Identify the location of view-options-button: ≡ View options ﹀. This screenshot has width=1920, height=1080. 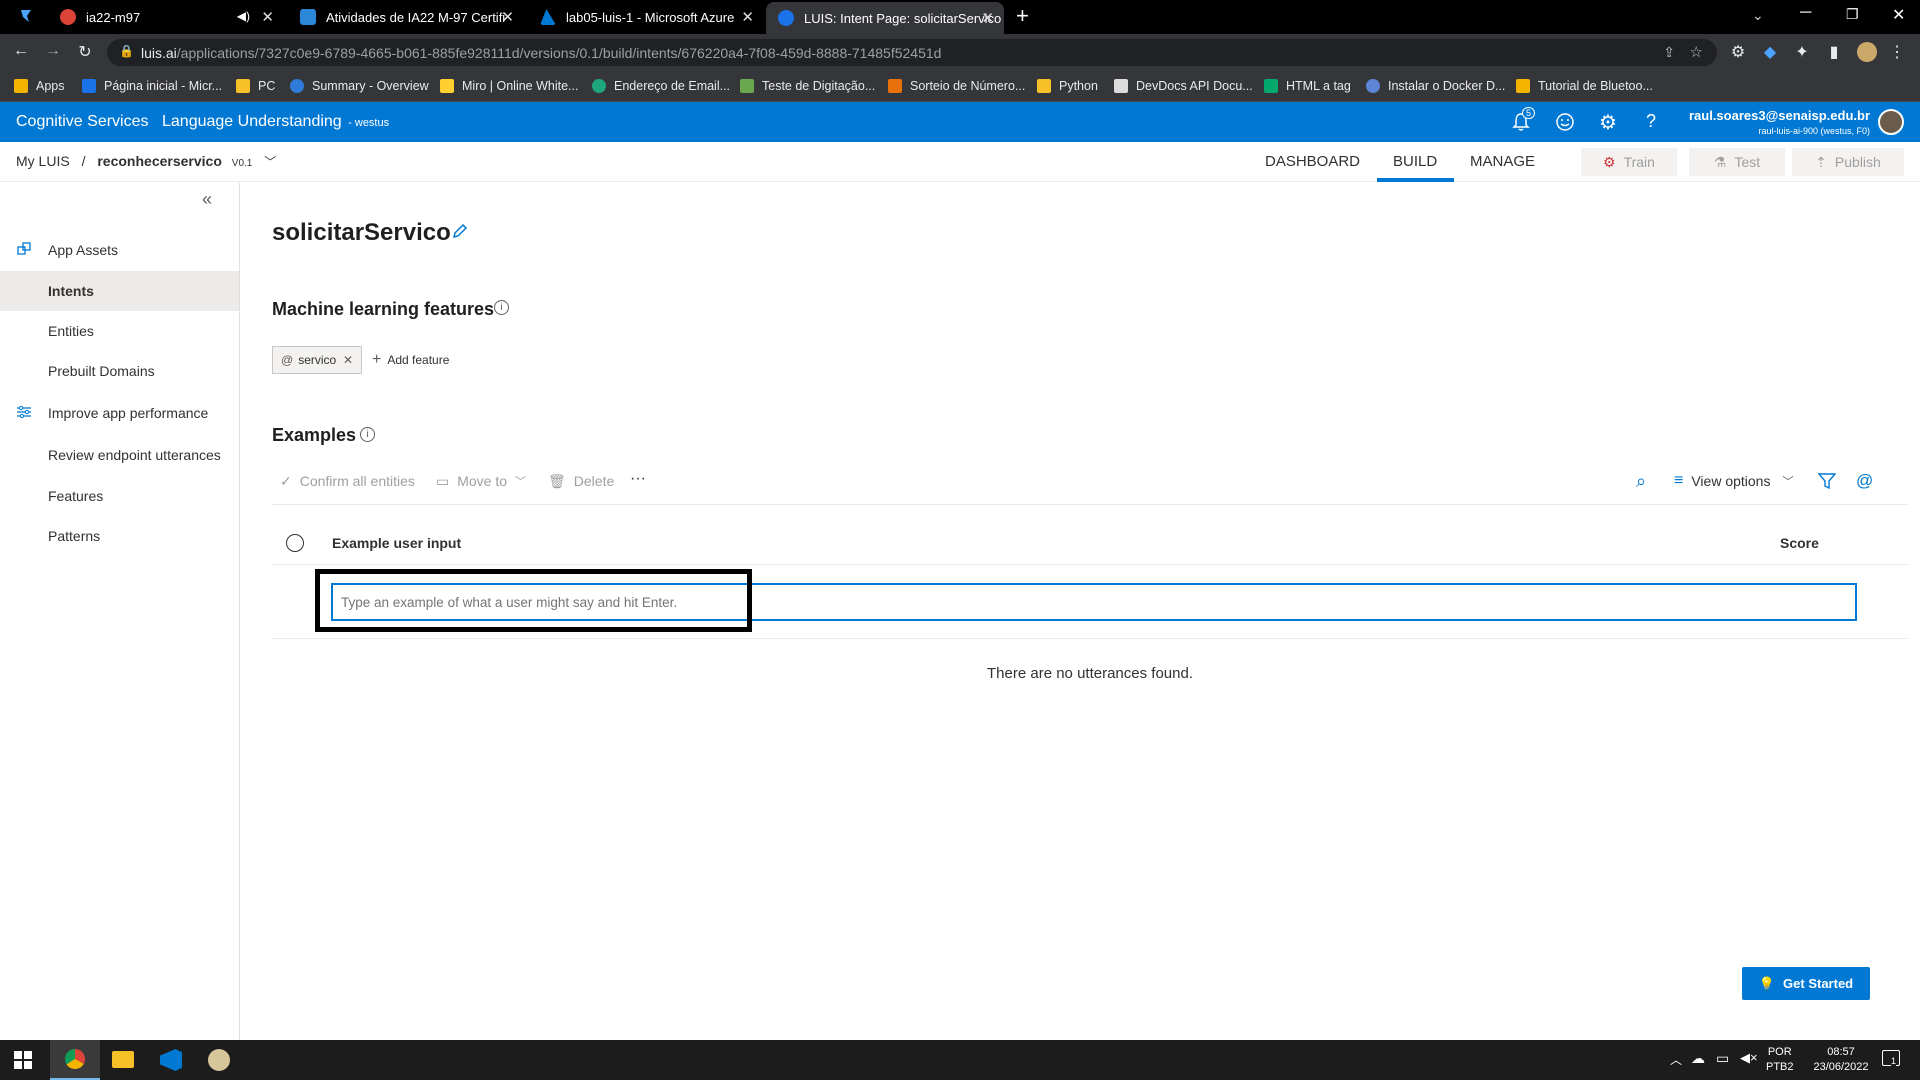
(1733, 481).